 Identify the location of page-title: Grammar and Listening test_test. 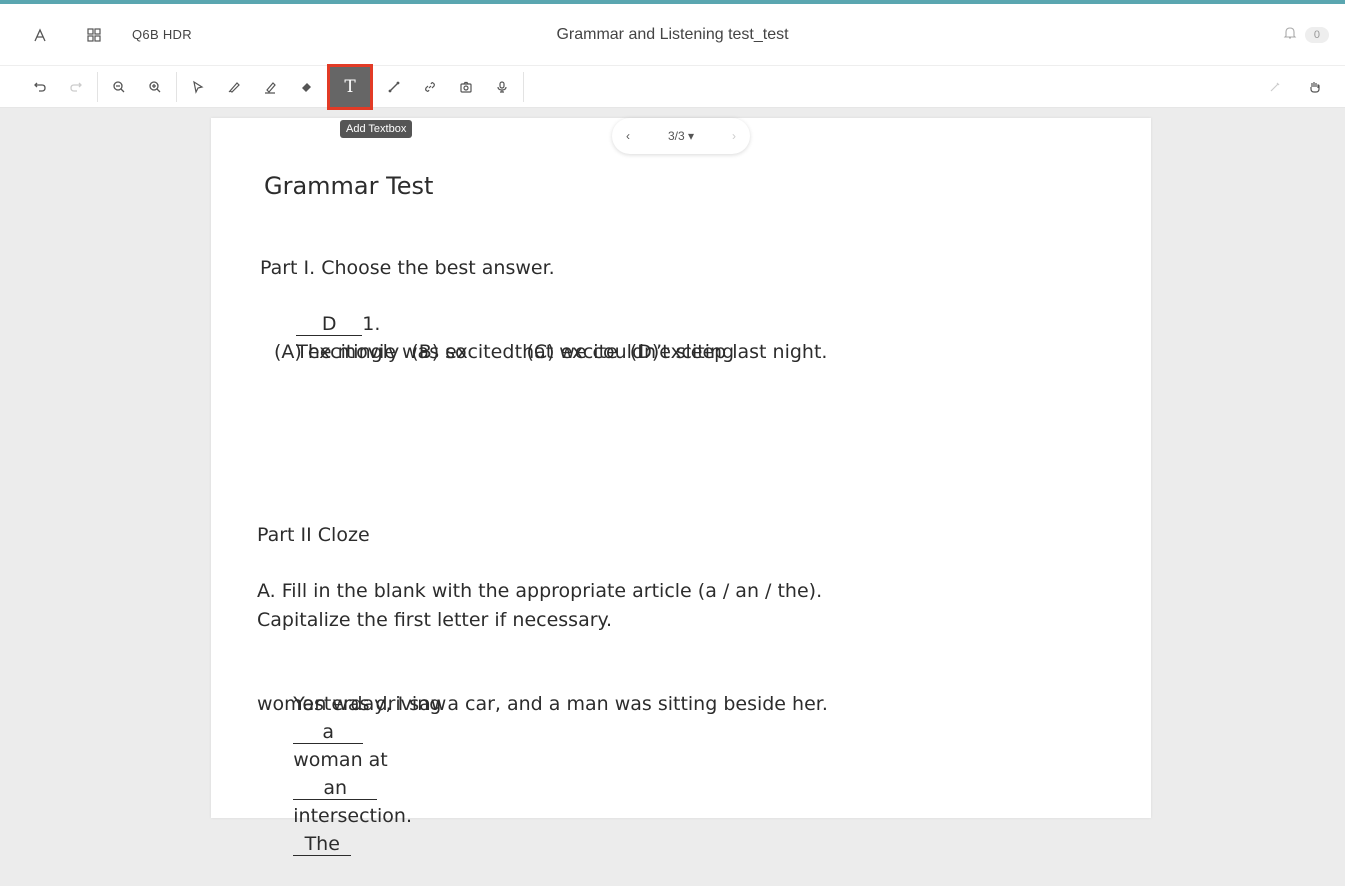
(672, 34).